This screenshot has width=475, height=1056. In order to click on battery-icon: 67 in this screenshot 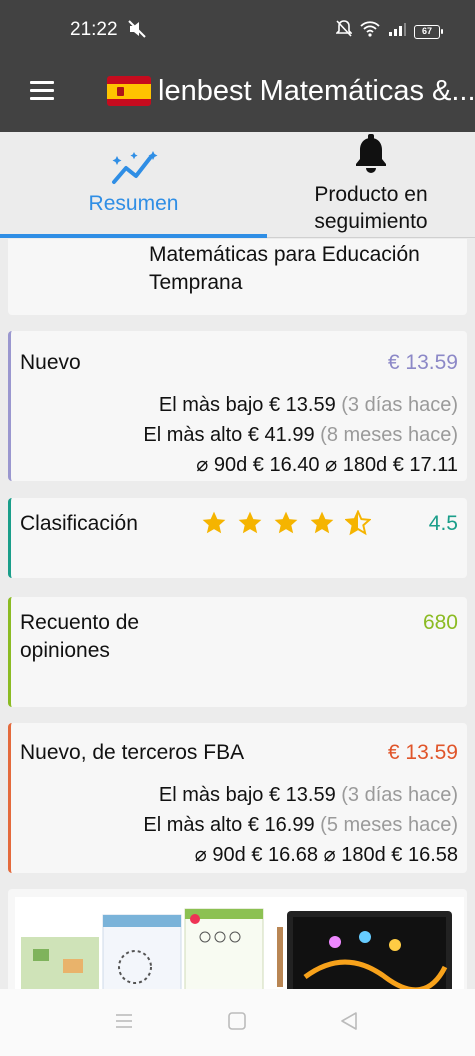, I will do `click(428, 31)`.